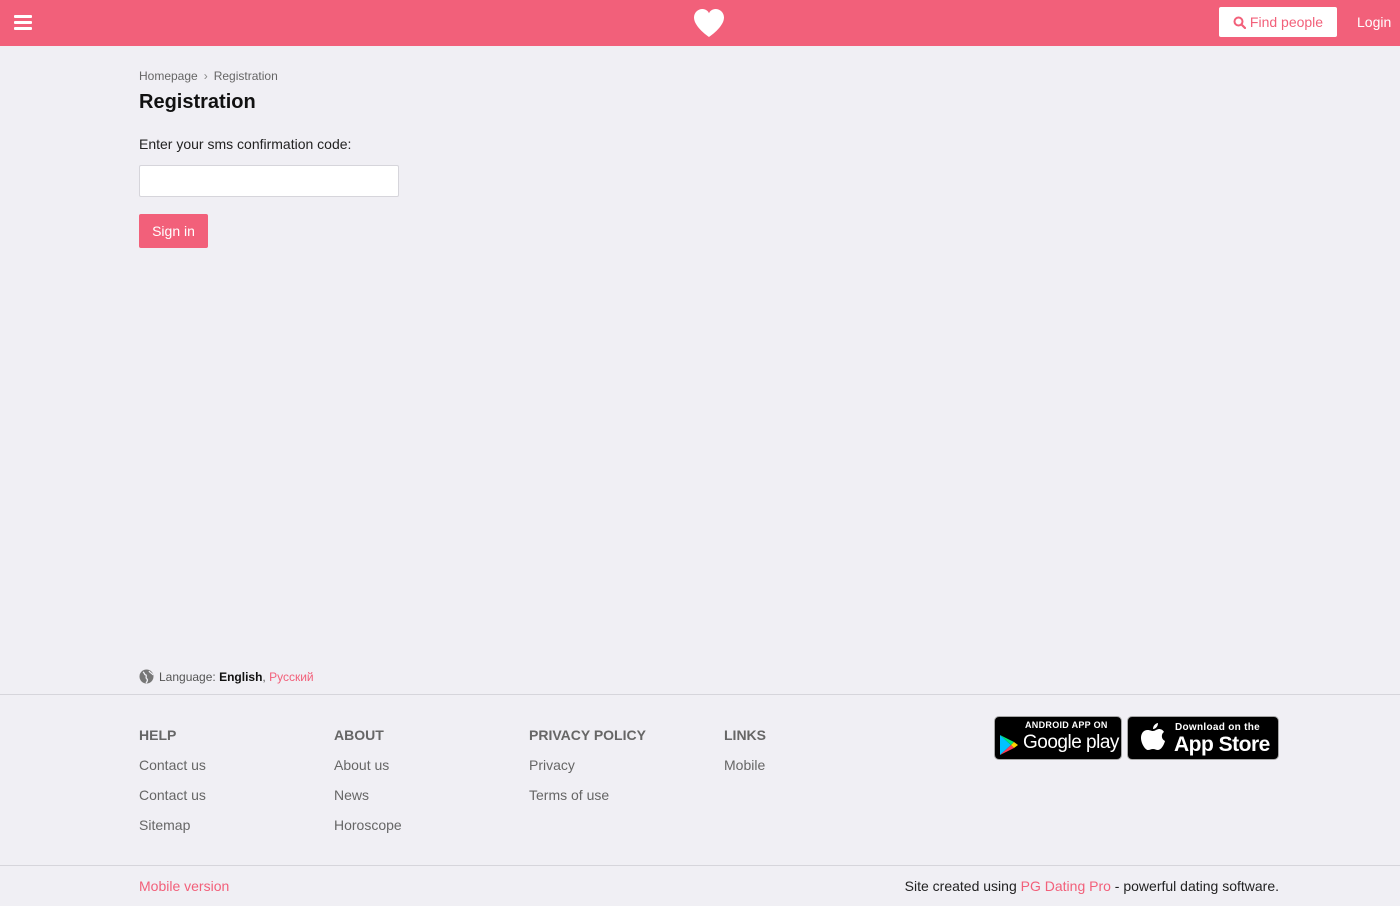 Image resolution: width=1400 pixels, height=906 pixels. I want to click on breadcrumb: Homepage › Registration, so click(208, 76).